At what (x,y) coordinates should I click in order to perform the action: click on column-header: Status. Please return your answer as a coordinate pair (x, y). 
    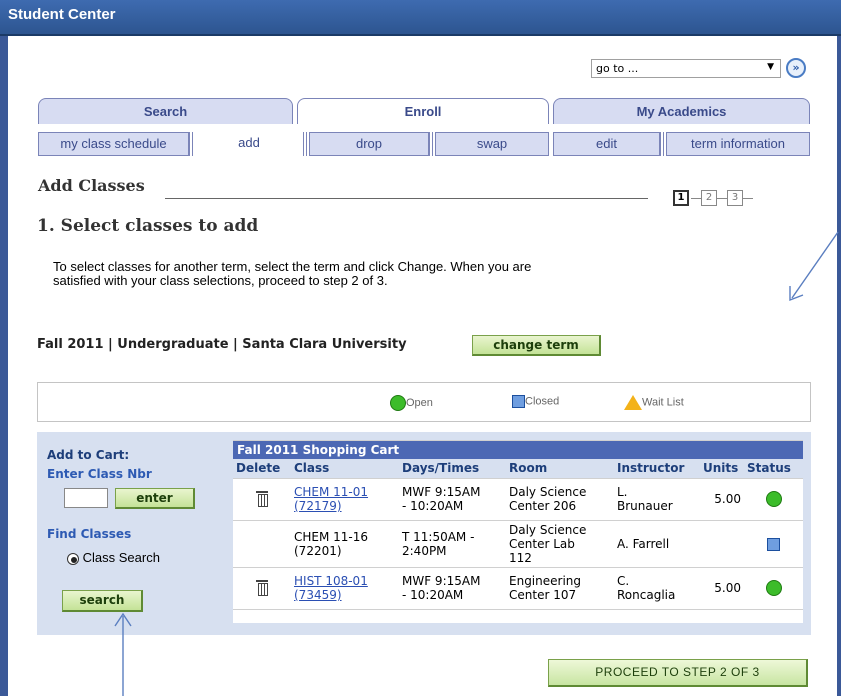
    Looking at the image, I should click on (773, 468).